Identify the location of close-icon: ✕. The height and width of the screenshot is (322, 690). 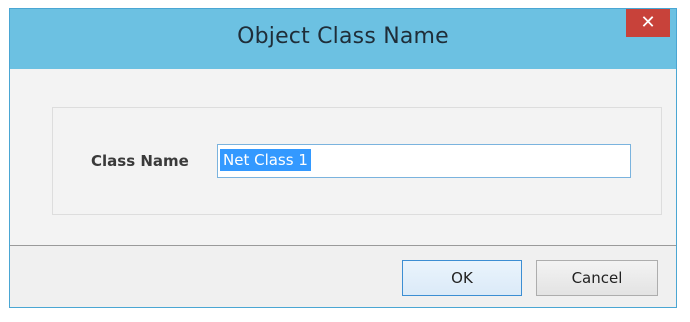
(648, 22).